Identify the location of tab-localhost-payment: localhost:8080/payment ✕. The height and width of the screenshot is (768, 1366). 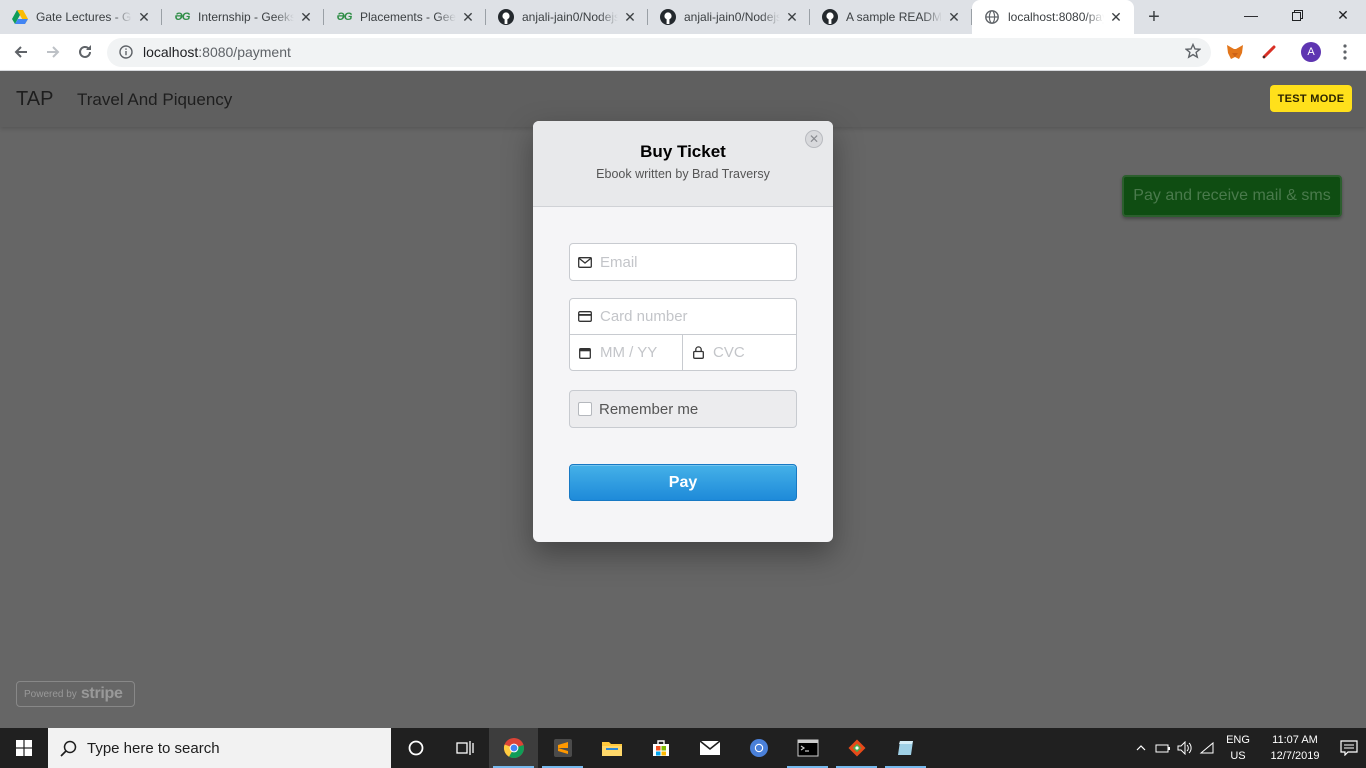
(1053, 17).